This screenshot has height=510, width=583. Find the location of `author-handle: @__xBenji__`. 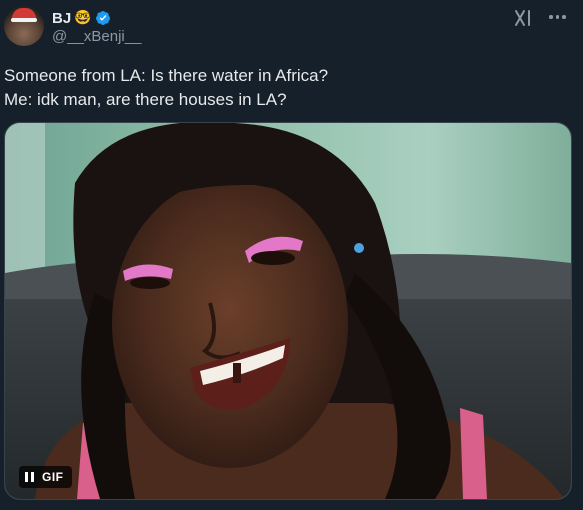

author-handle: @__xBenji__ is located at coordinates (96, 36).